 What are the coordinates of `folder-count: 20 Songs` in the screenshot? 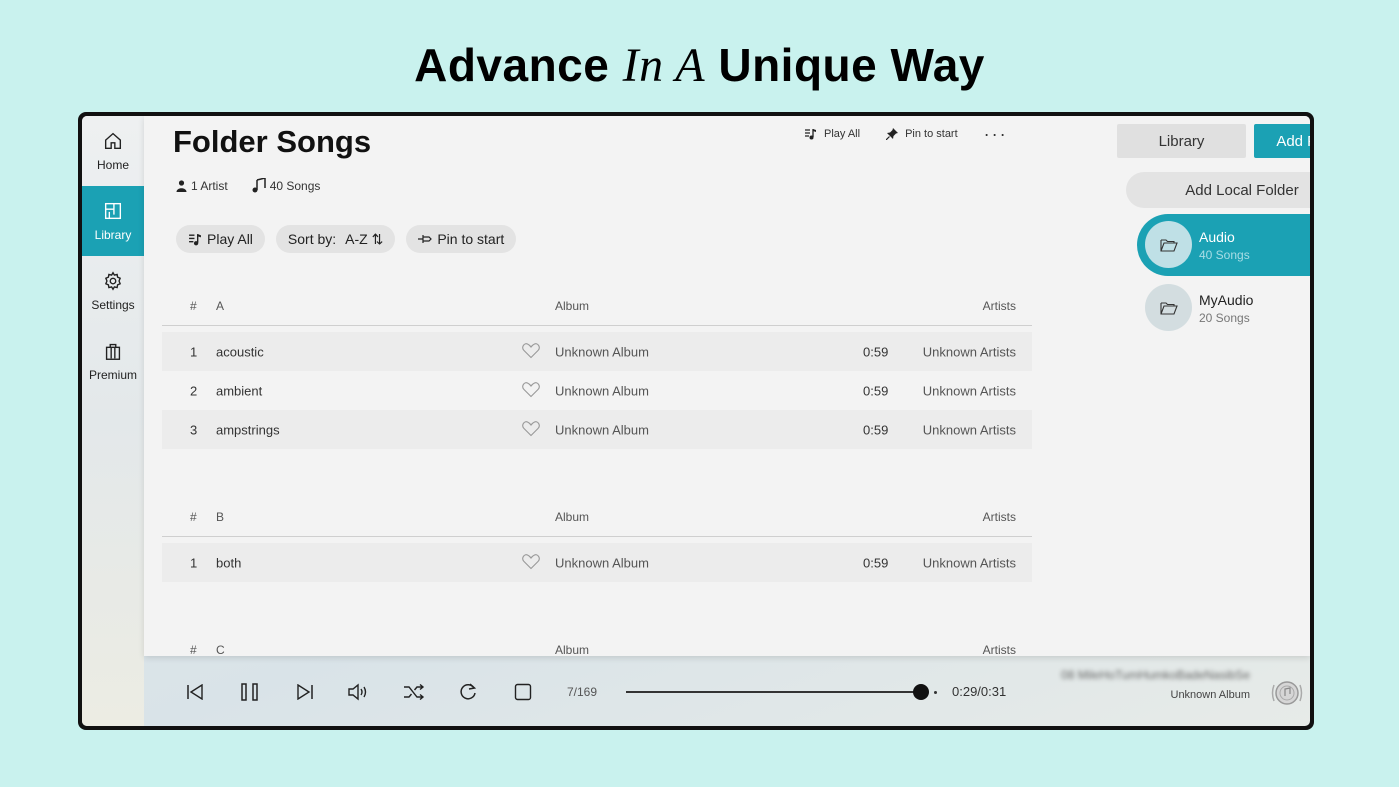 It's located at (1224, 318).